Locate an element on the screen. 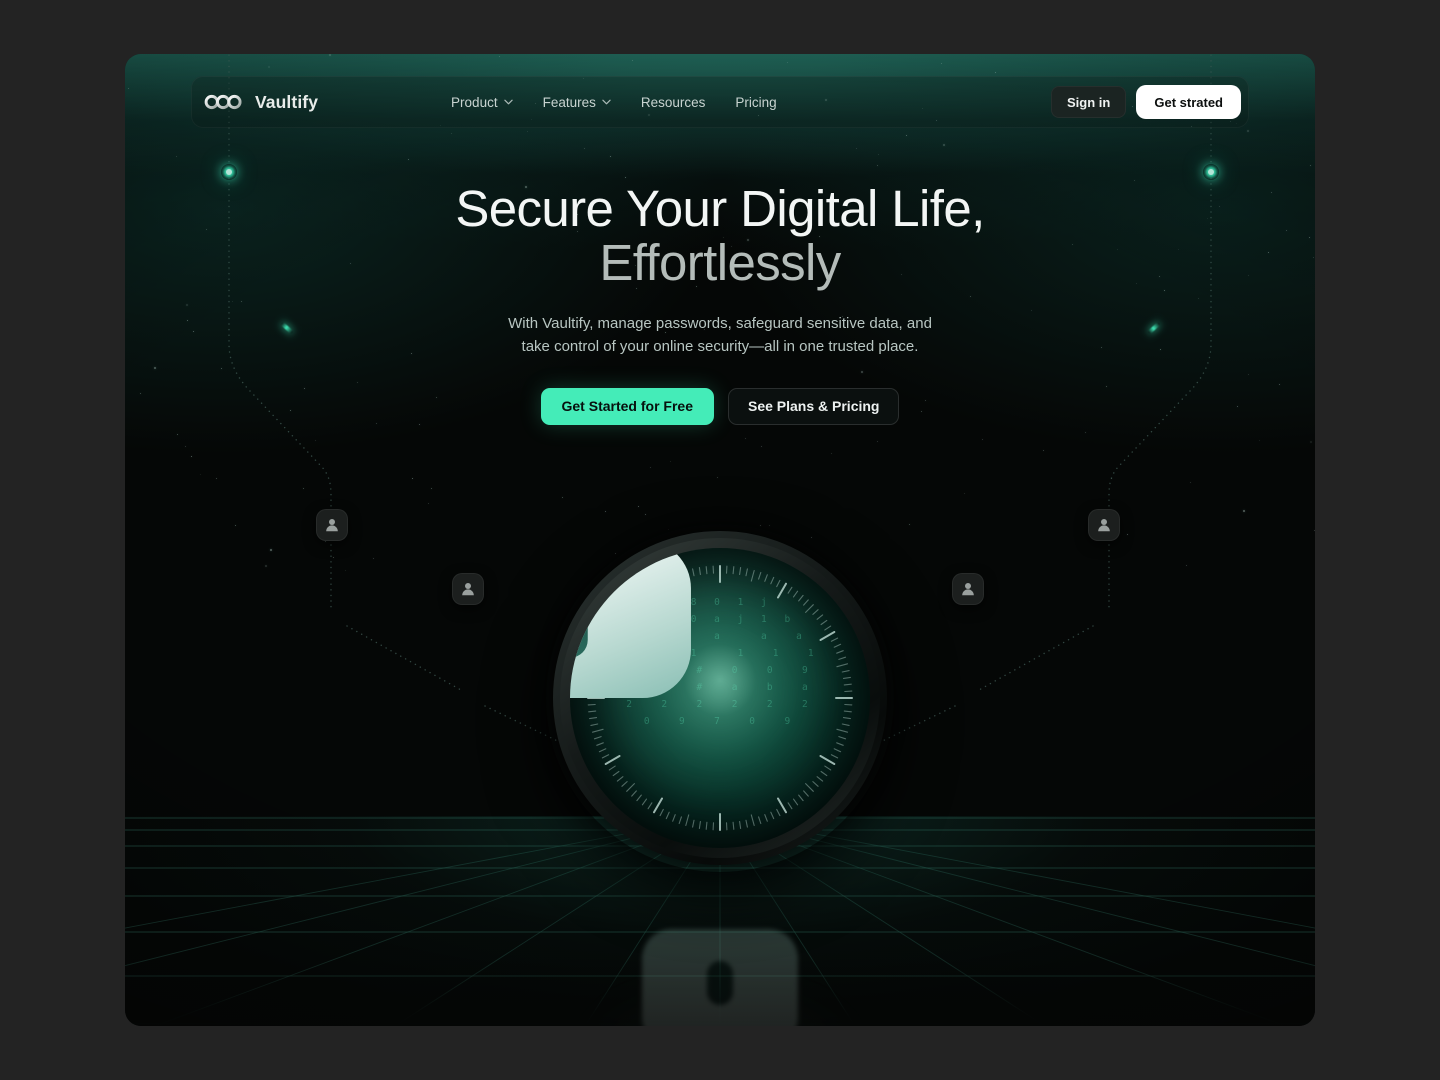  avatar-node-left-lower is located at coordinates (468, 589).